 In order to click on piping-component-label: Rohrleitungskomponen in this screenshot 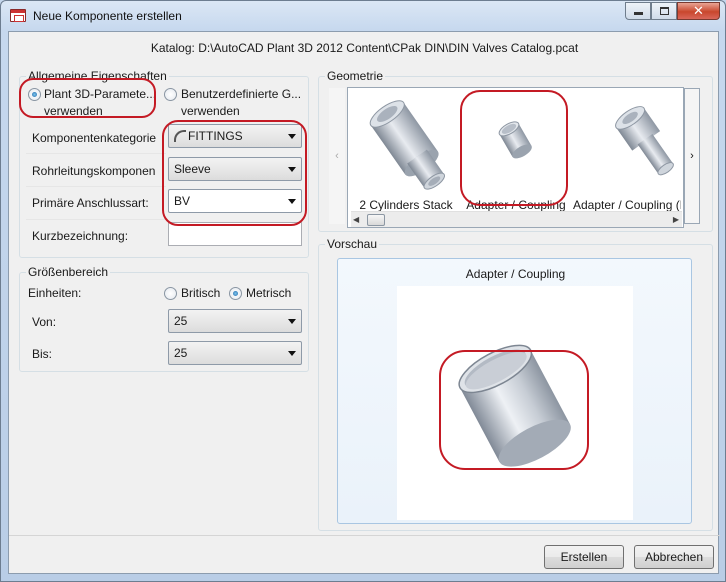, I will do `click(94, 171)`.